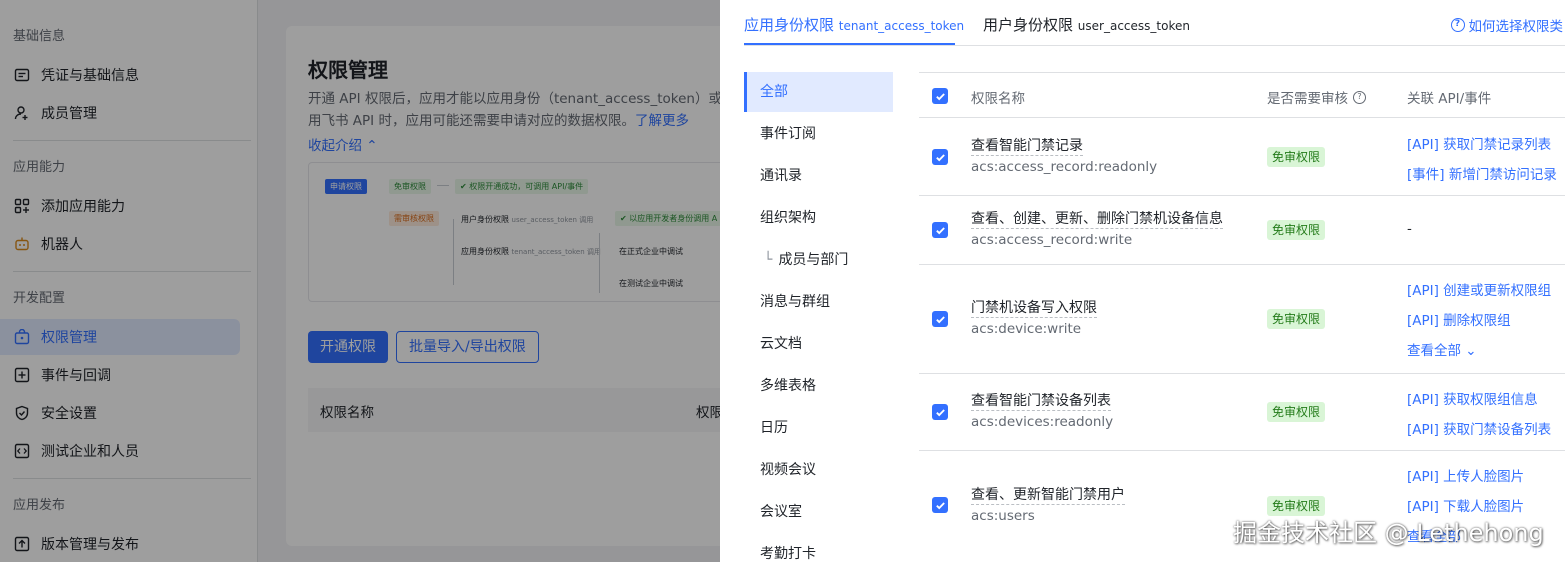  What do you see at coordinates (1482, 173) in the screenshot?
I see `event-link: [事件] 新增门禁访问记录` at bounding box center [1482, 173].